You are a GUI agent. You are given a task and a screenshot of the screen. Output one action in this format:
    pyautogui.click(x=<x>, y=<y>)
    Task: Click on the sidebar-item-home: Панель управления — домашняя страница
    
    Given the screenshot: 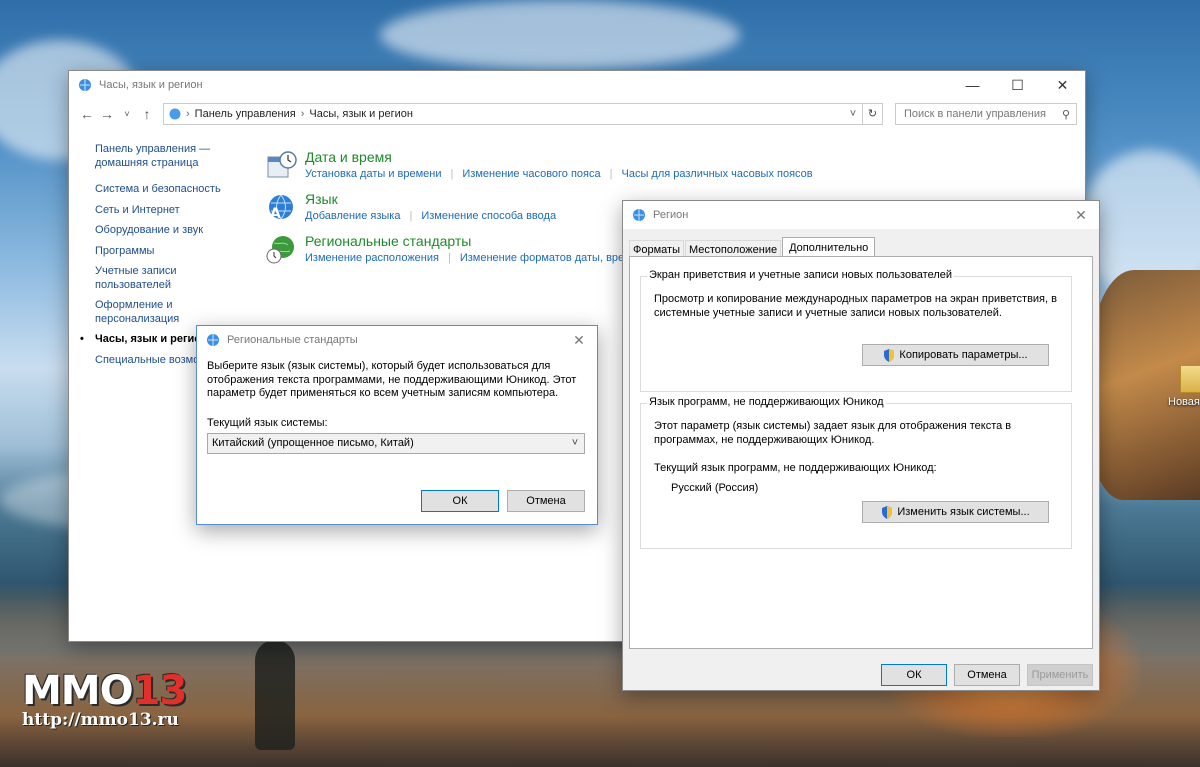 What is the action you would take?
    pyautogui.click(x=165, y=156)
    